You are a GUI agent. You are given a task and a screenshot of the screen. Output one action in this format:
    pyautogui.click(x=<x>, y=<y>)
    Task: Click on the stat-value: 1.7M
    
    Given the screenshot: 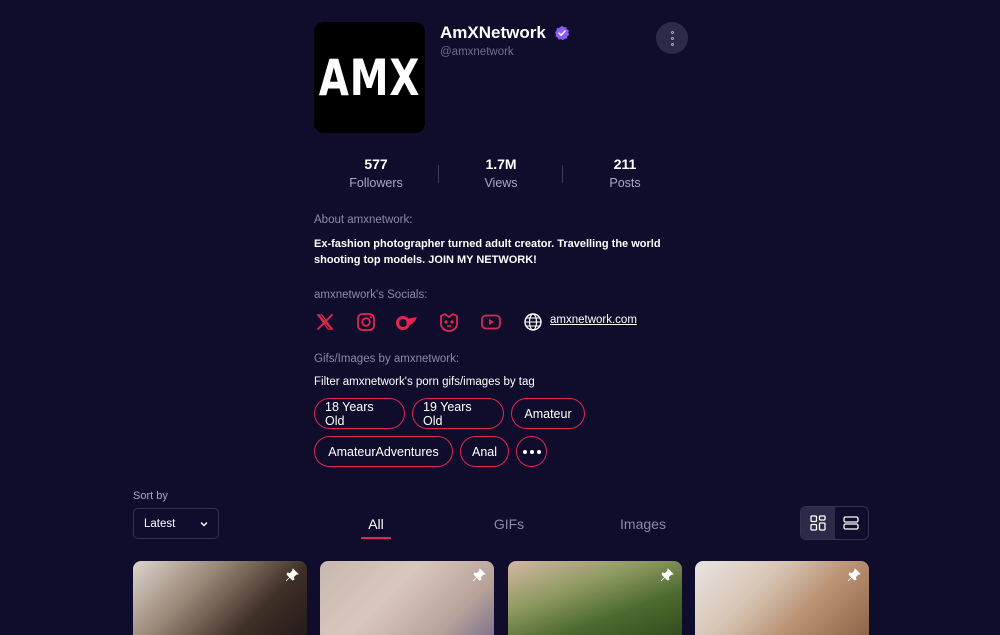 What is the action you would take?
    pyautogui.click(x=501, y=164)
    